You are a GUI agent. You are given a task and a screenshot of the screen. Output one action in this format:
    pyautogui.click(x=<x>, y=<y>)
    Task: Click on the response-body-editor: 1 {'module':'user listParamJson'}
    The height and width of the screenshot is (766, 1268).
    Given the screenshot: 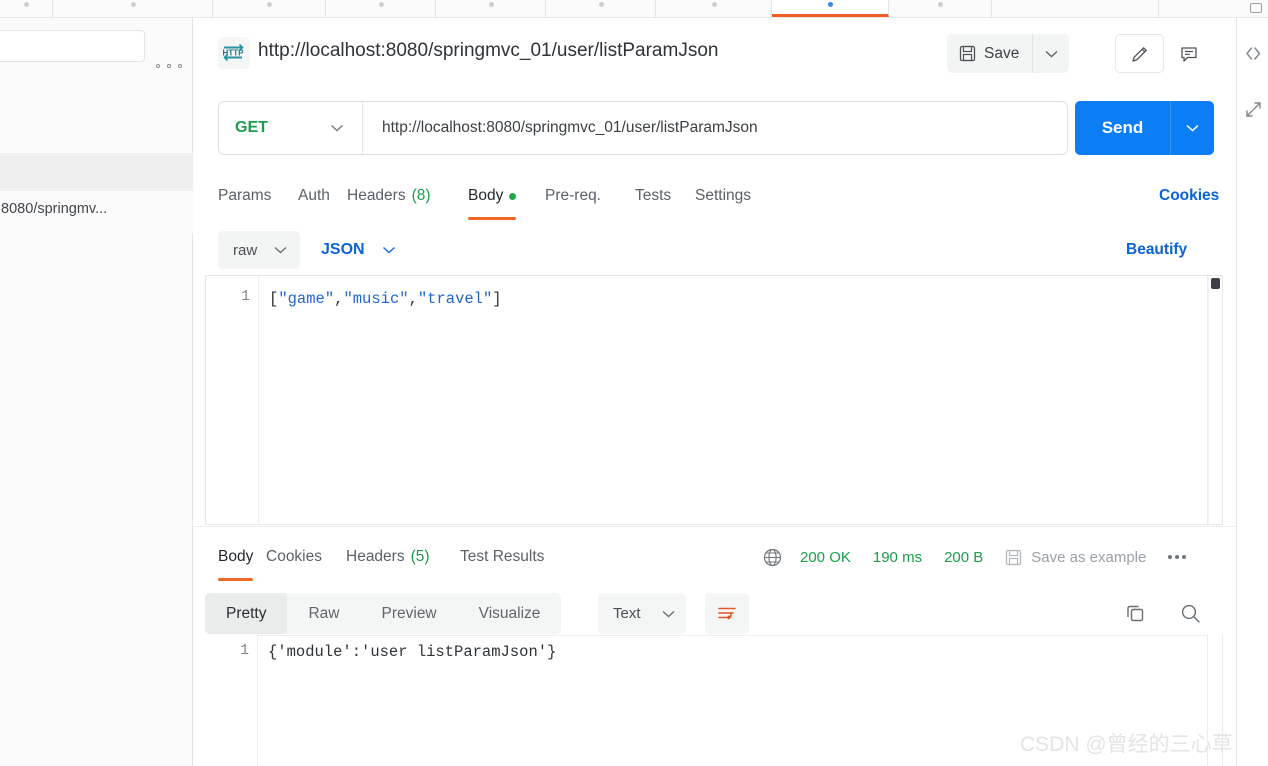 What is the action you would take?
    pyautogui.click(x=714, y=700)
    